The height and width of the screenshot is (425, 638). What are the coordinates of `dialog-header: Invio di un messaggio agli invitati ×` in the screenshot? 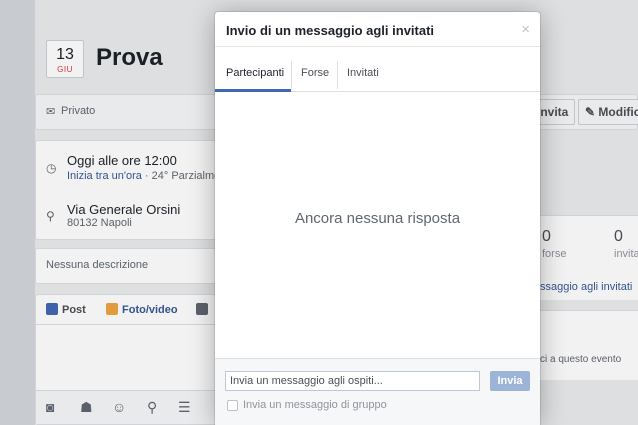 It's located at (377, 29).